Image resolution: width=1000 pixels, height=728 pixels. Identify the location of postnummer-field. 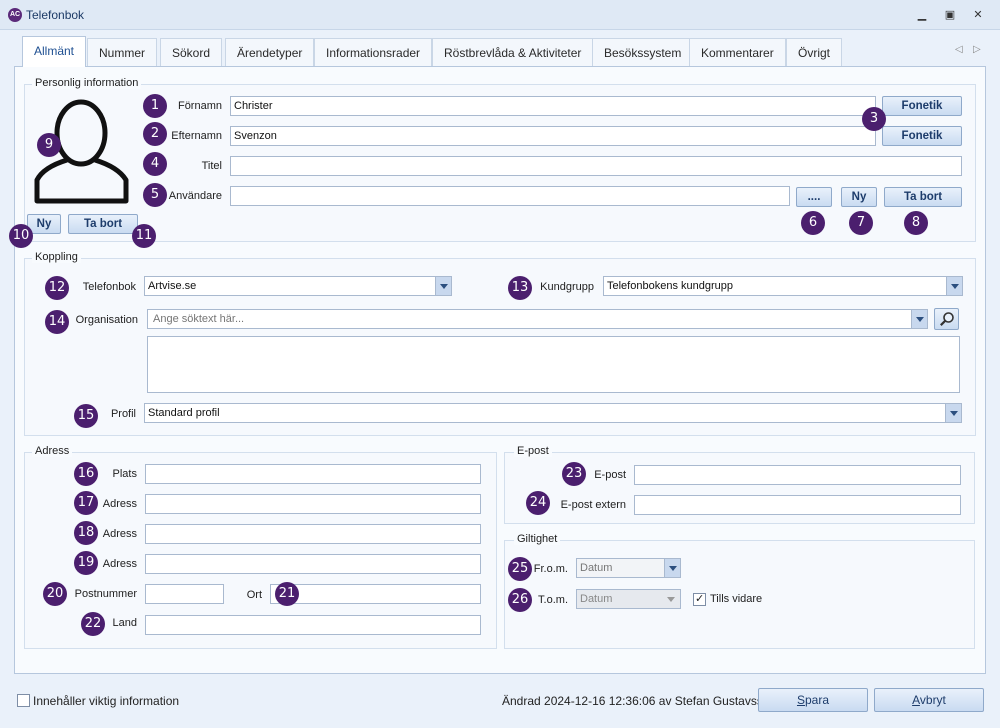
(184, 594).